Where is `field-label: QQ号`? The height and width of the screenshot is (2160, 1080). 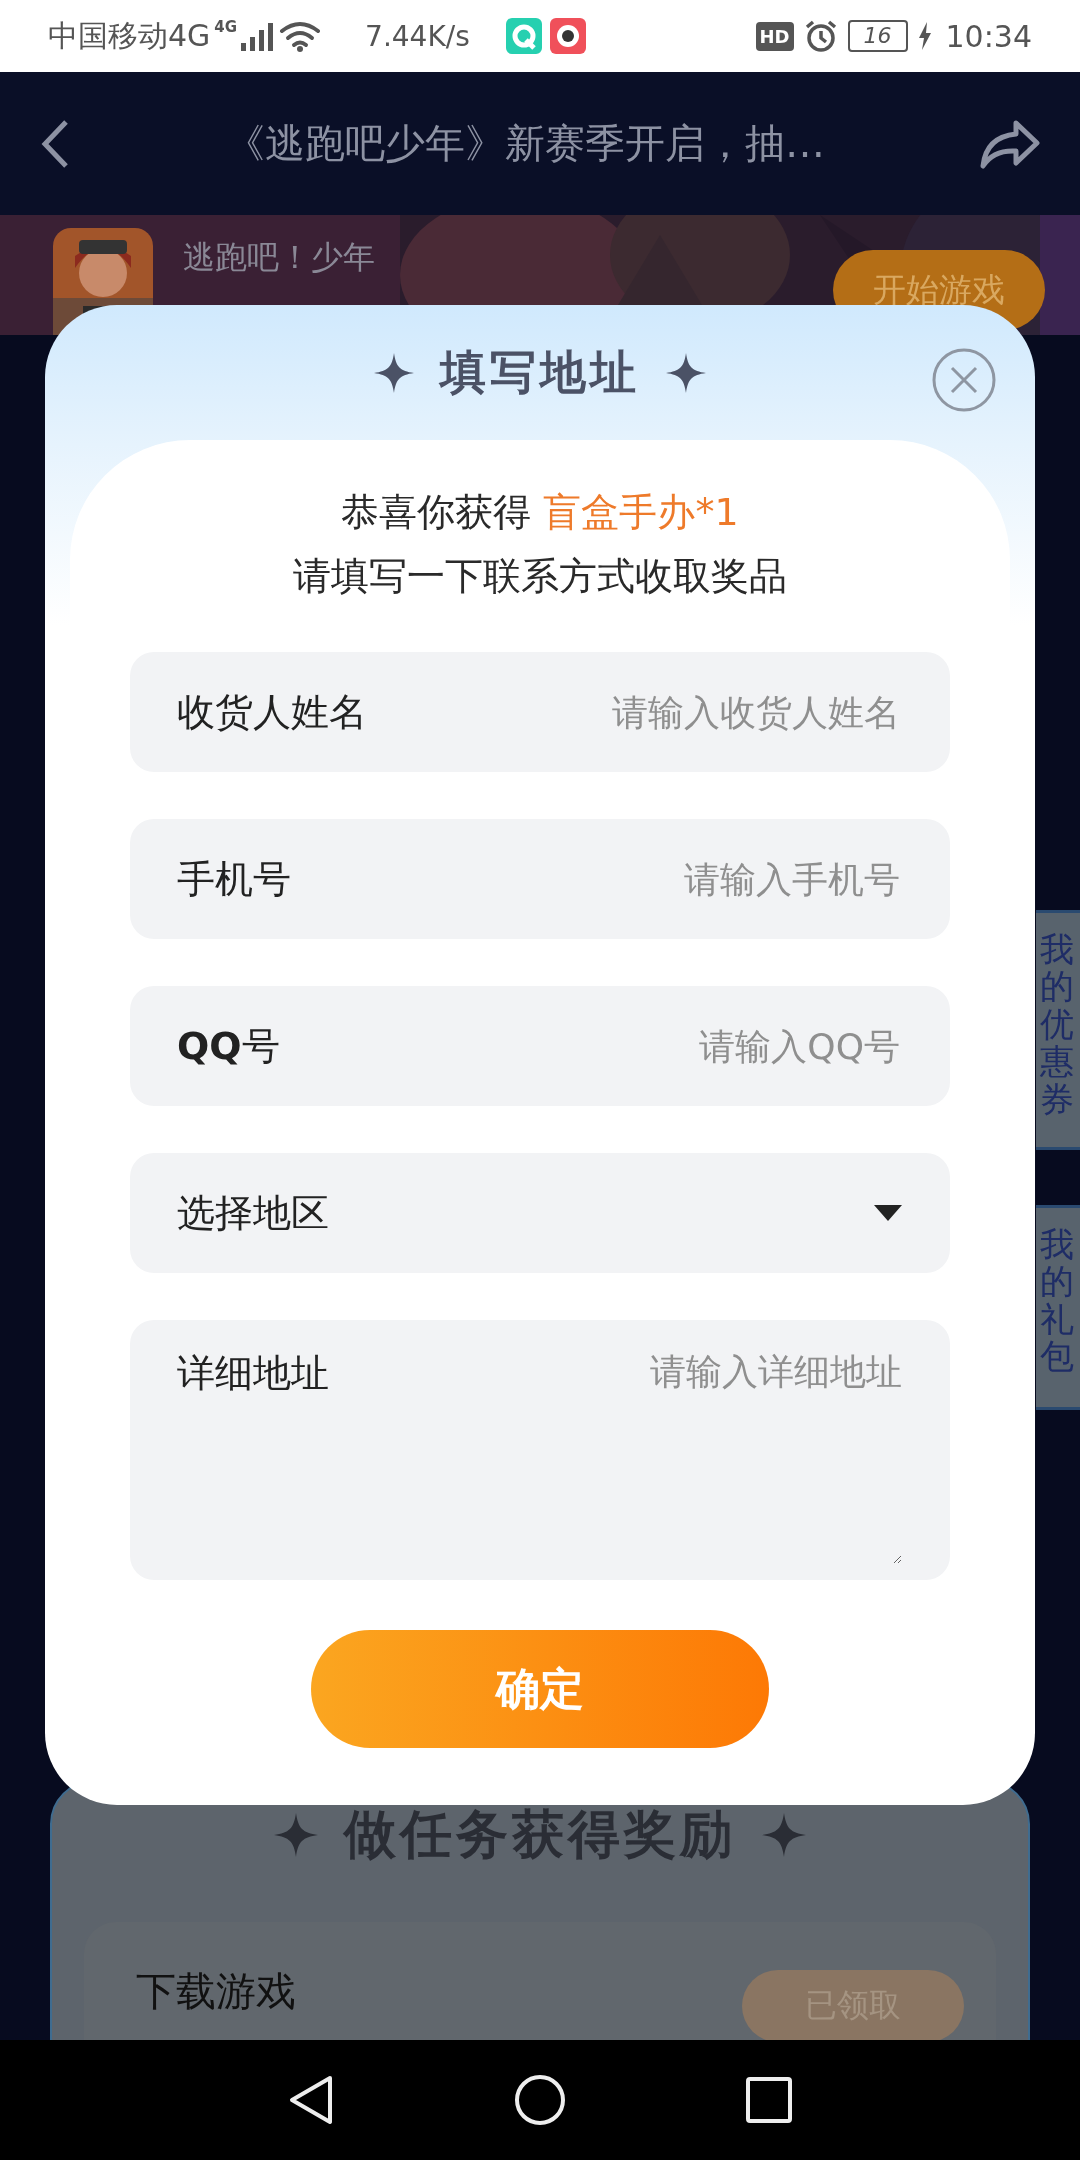
field-label: QQ号 is located at coordinates (228, 1046).